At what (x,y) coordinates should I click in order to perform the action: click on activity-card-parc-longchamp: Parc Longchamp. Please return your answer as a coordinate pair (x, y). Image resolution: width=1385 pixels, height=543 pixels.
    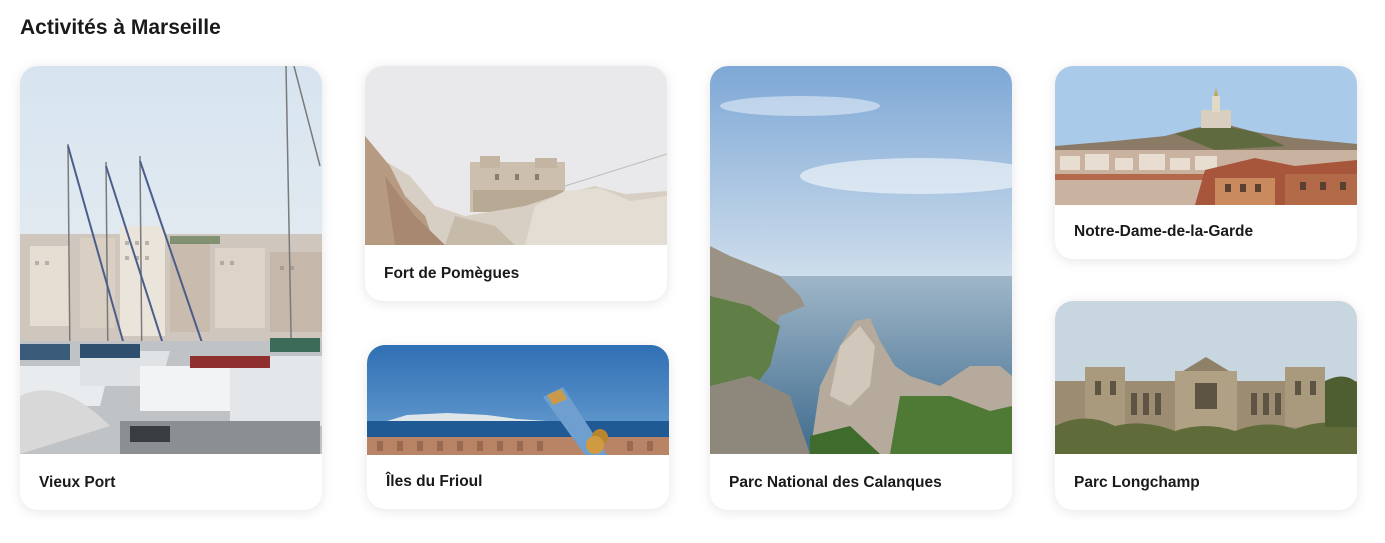
    Looking at the image, I should click on (1206, 405).